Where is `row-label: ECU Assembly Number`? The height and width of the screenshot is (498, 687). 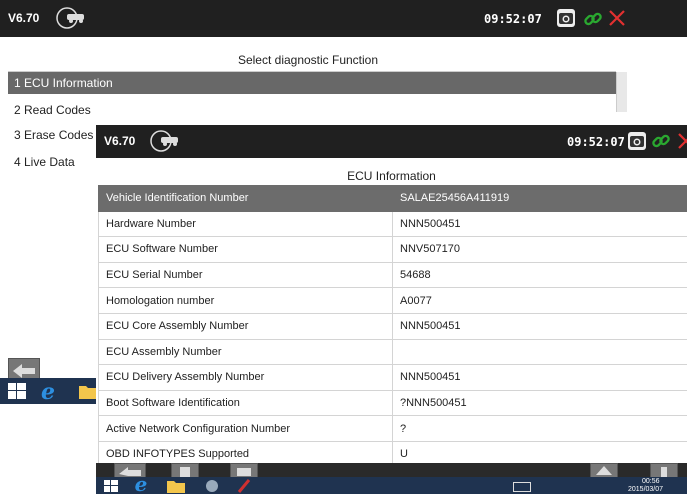
row-label: ECU Assembly Number is located at coordinates (246, 352).